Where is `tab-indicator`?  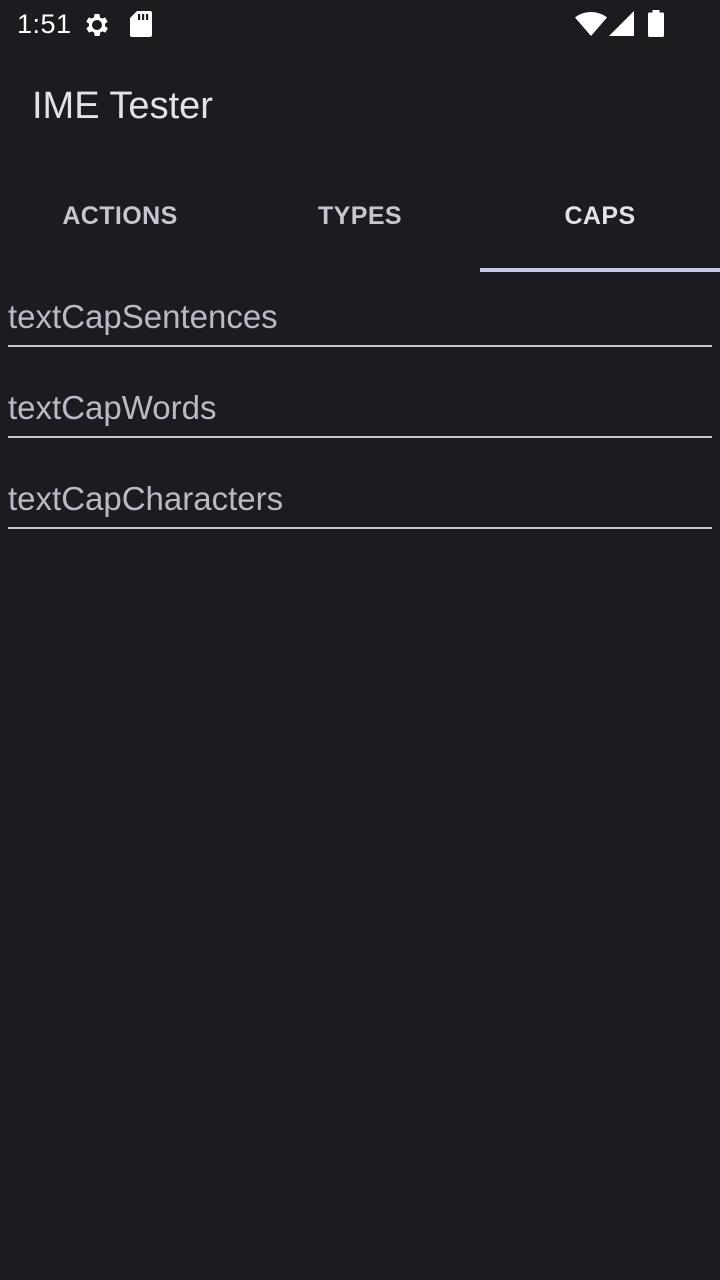 tab-indicator is located at coordinates (600, 270).